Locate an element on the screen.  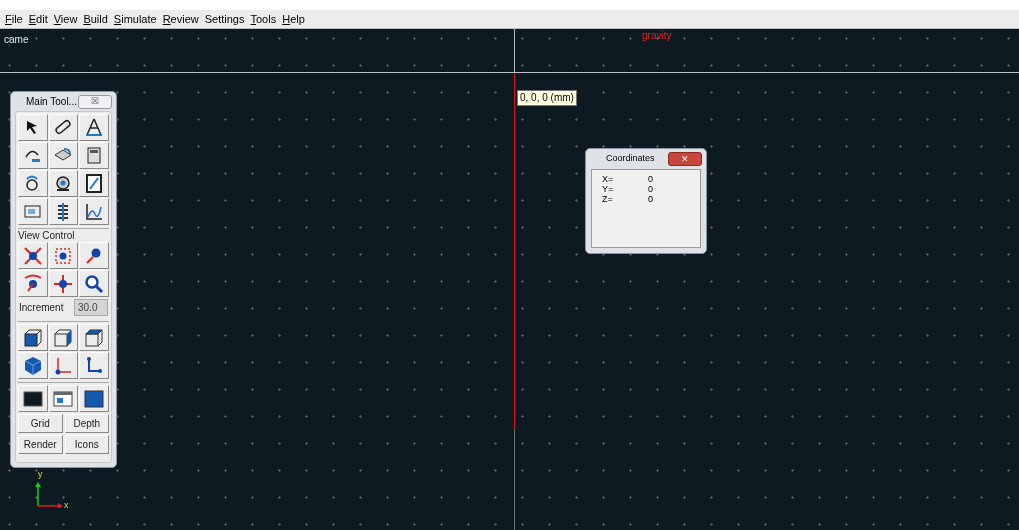
foreground-color-icon is located at coordinates (94, 398).